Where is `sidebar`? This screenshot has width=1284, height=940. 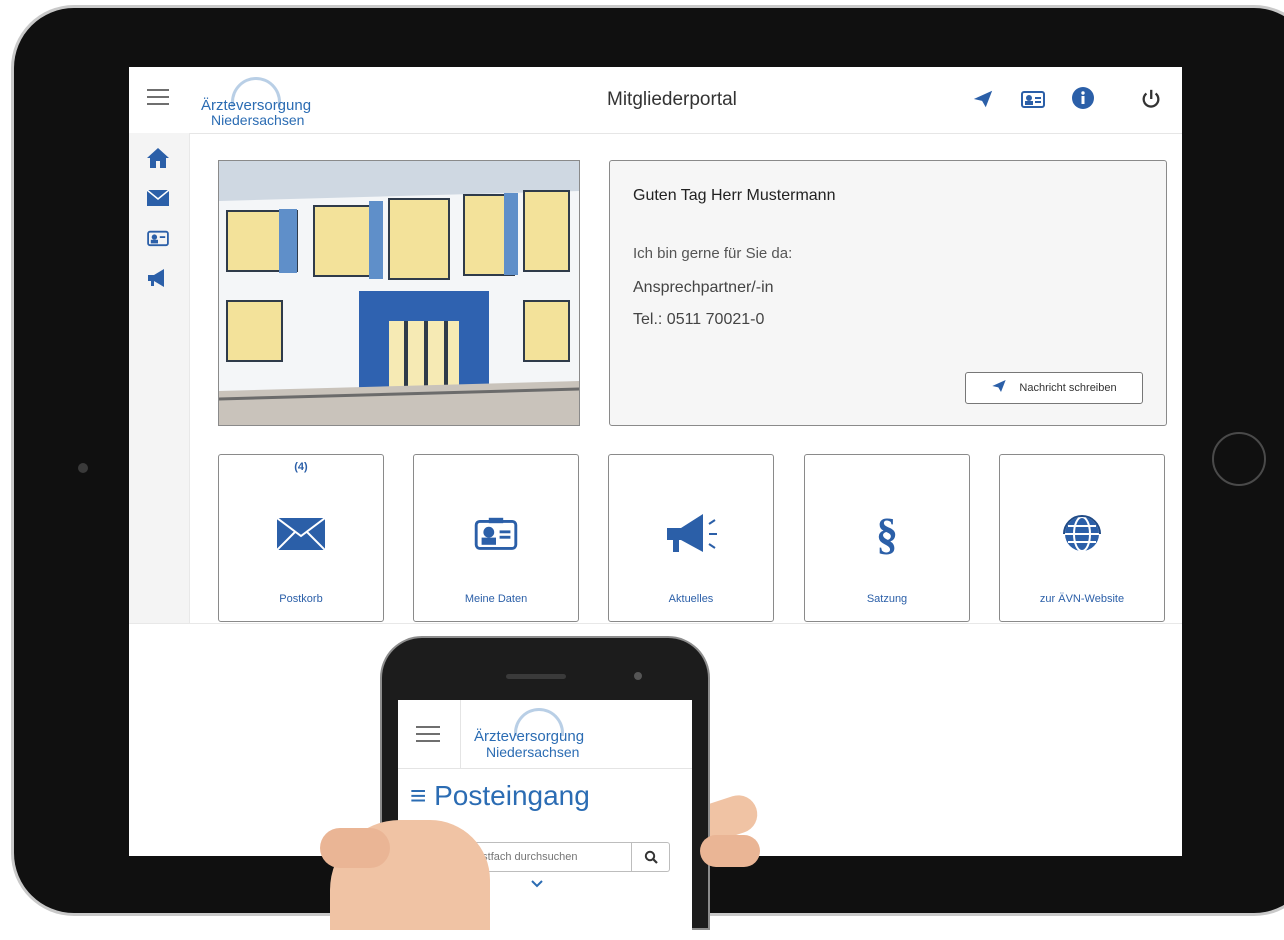 sidebar is located at coordinates (159, 378).